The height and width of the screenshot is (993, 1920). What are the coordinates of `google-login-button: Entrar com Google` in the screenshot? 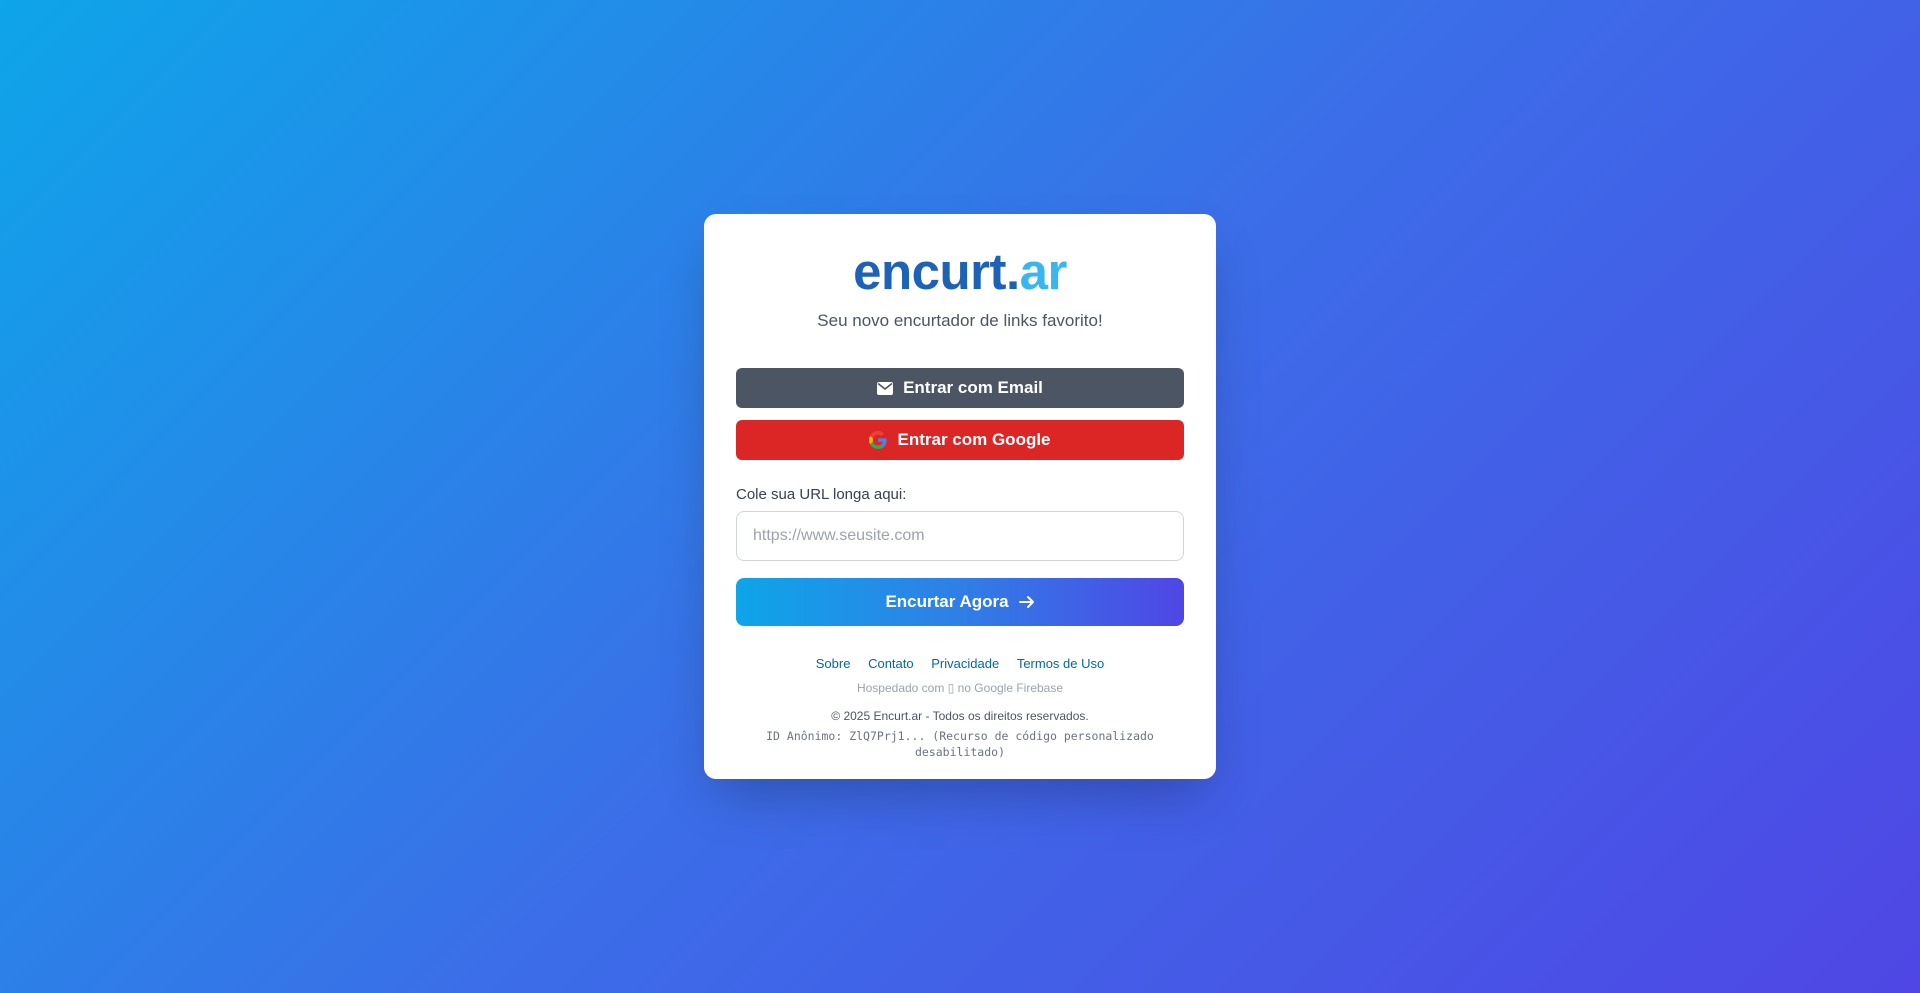 It's located at (960, 440).